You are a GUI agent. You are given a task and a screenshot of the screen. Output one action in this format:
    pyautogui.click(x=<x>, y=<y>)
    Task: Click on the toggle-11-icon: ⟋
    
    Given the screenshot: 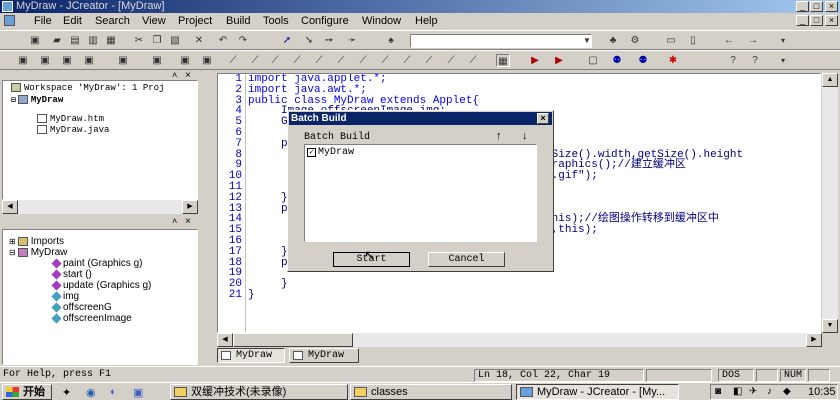 What is the action you would take?
    pyautogui.click(x=451, y=60)
    